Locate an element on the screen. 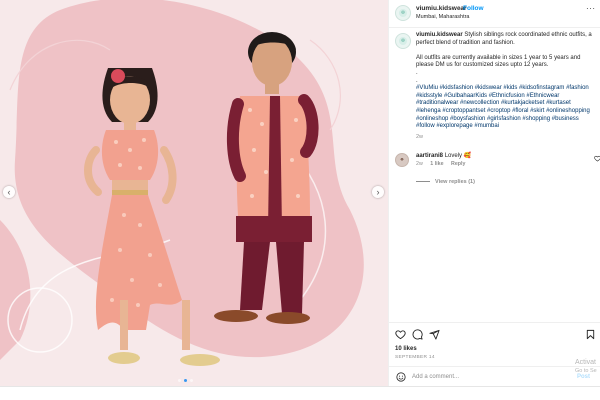  more-options-button: ··· is located at coordinates (591, 8).